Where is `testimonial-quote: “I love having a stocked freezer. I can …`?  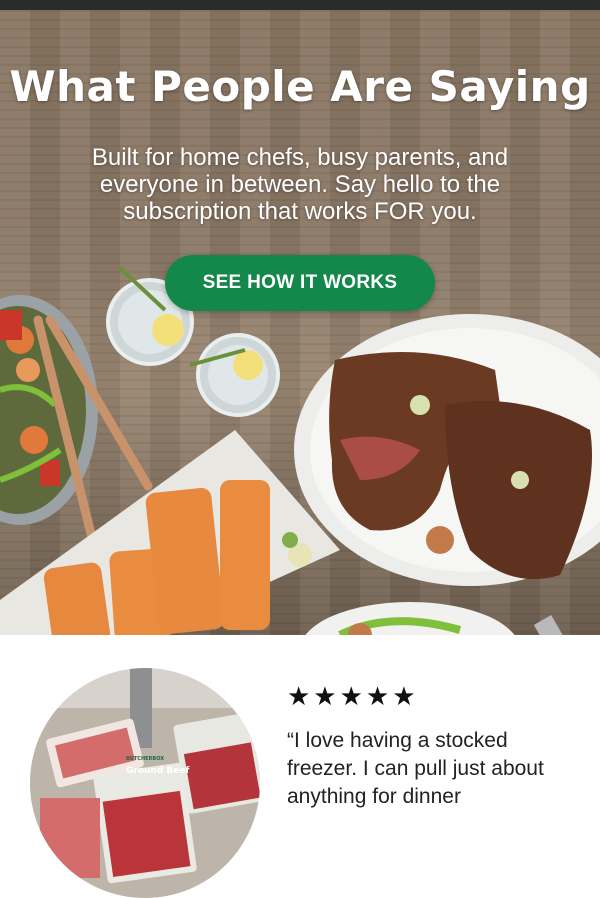 testimonial-quote: “I love having a stocked freezer. I can … is located at coordinates (415, 768).